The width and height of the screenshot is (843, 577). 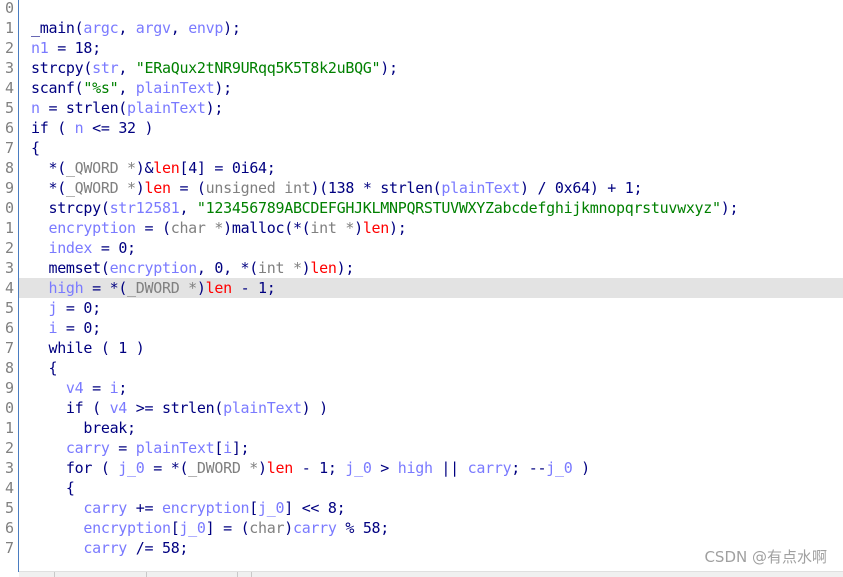 I want to click on code-token: _main(, so click(x=57, y=28).